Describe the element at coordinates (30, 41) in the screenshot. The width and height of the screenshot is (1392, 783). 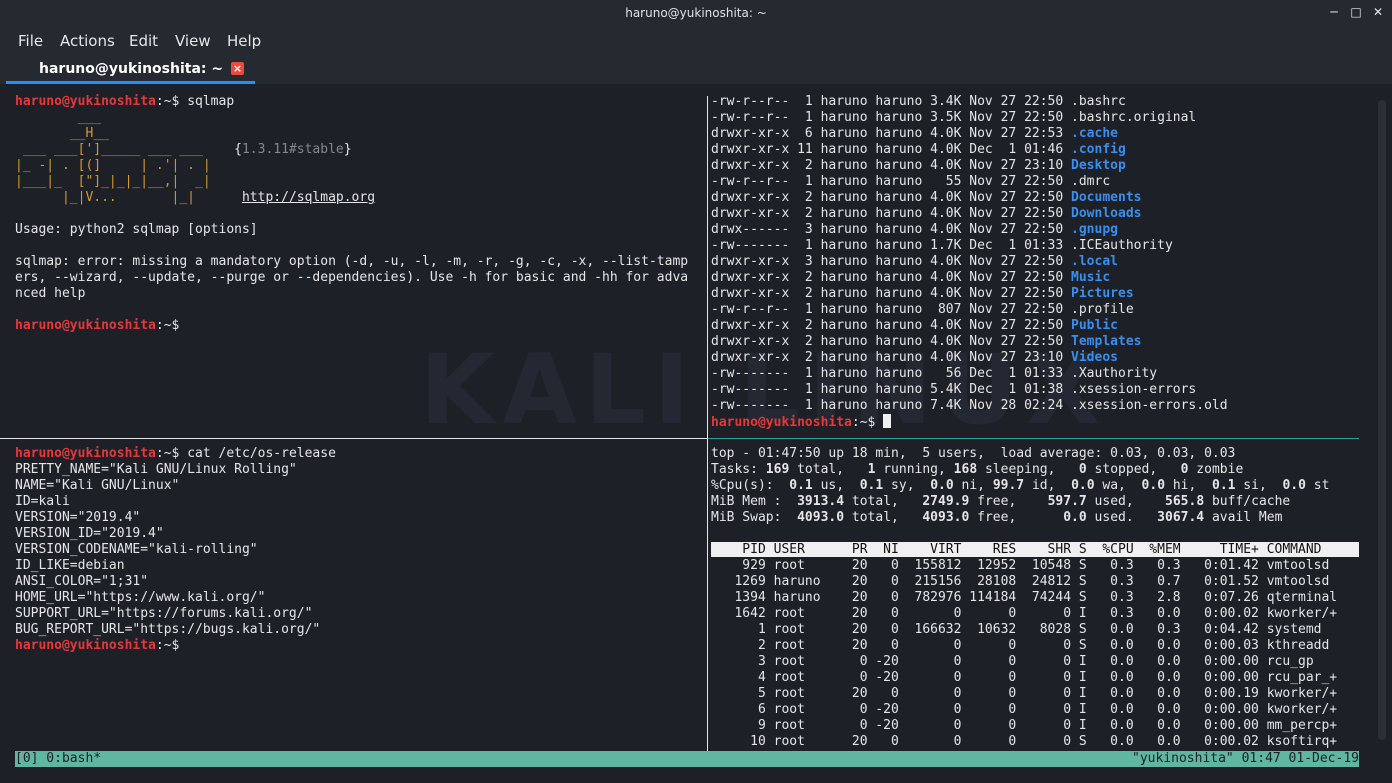
I see `menu-file: File` at that location.